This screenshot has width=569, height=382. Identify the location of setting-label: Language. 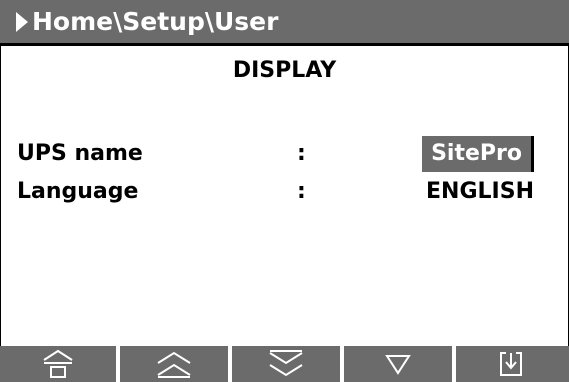
(78, 191).